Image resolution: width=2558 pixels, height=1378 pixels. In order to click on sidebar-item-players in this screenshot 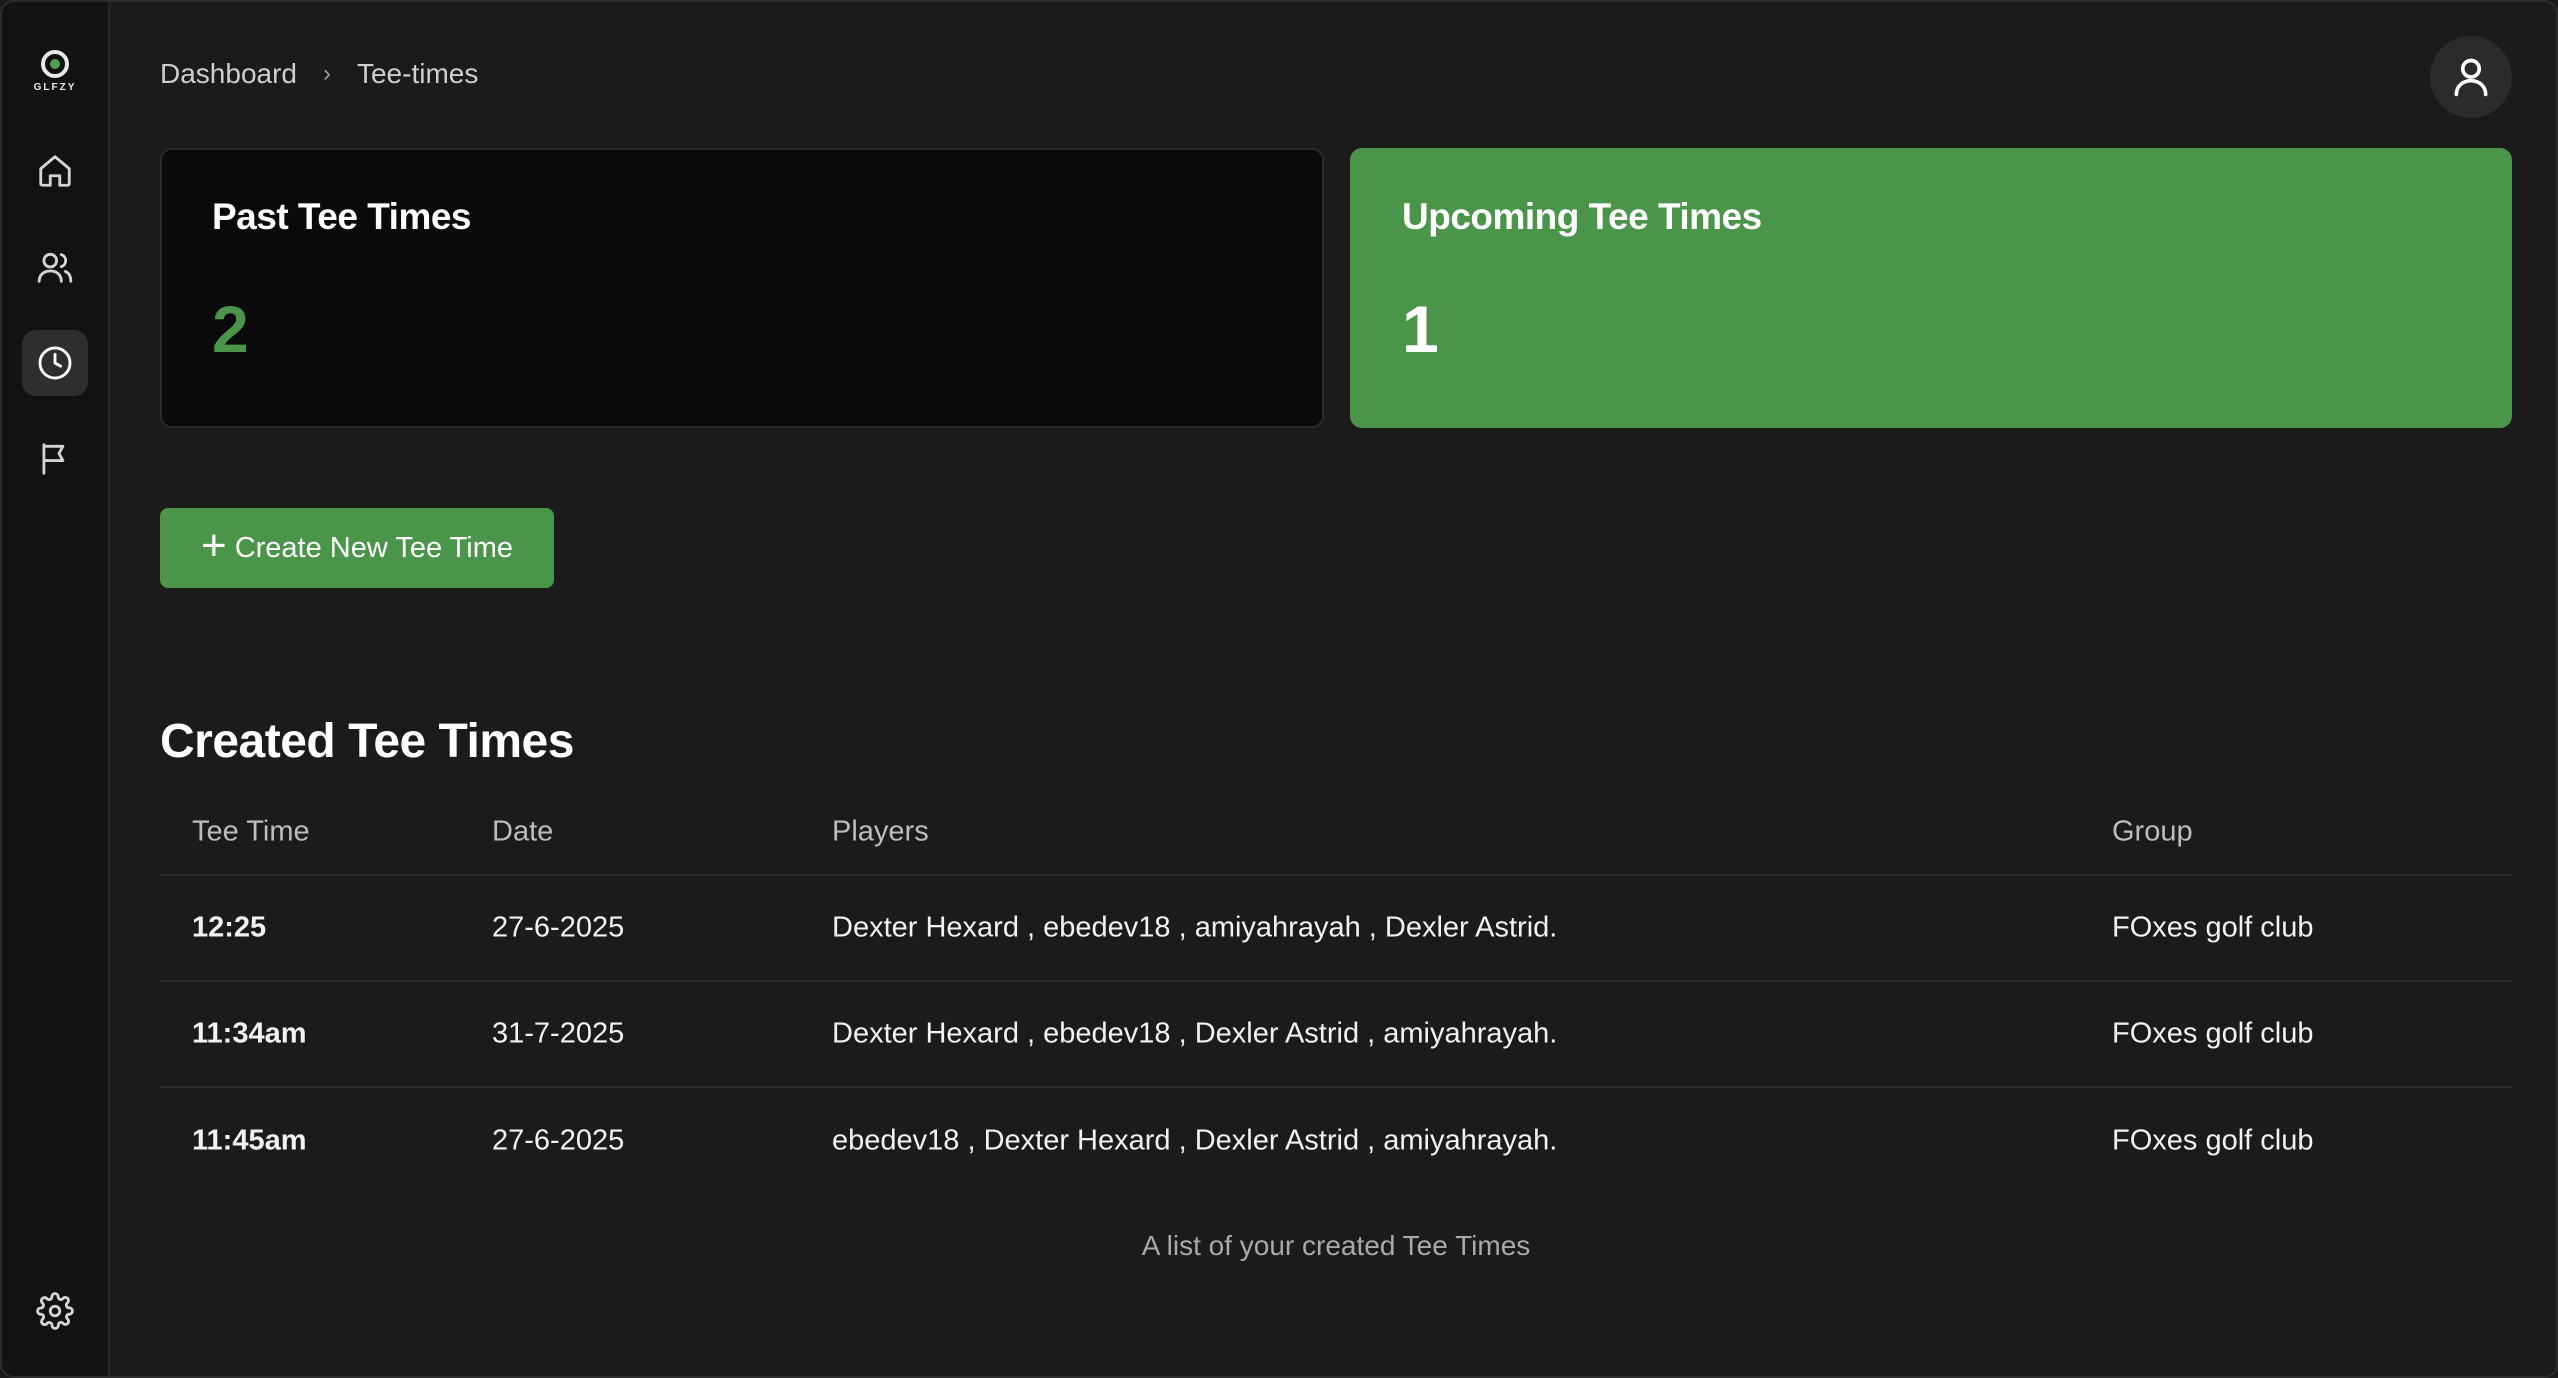, I will do `click(55, 267)`.